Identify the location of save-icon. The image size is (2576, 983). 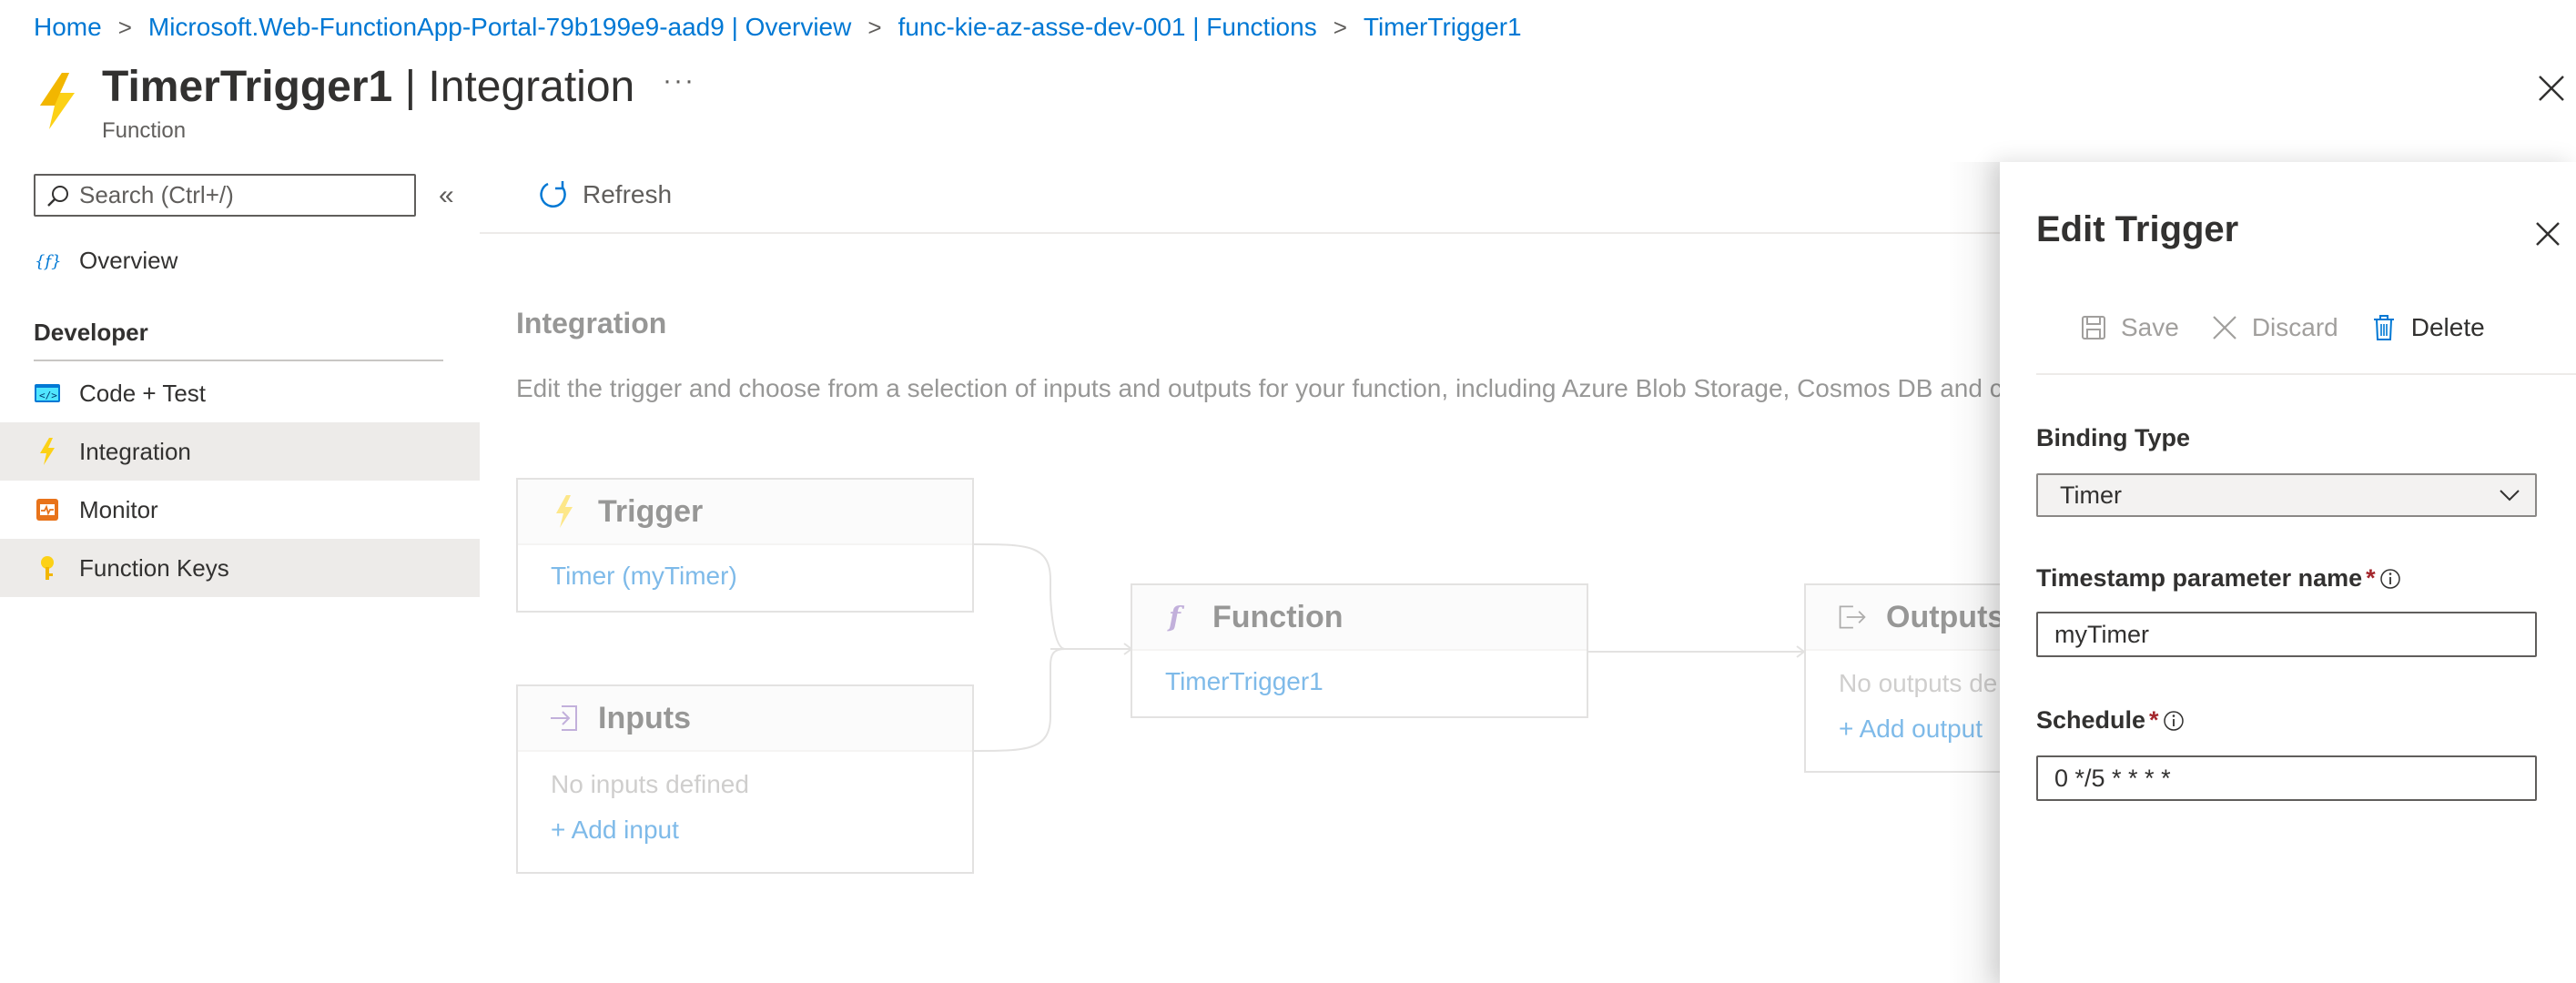
(2093, 327).